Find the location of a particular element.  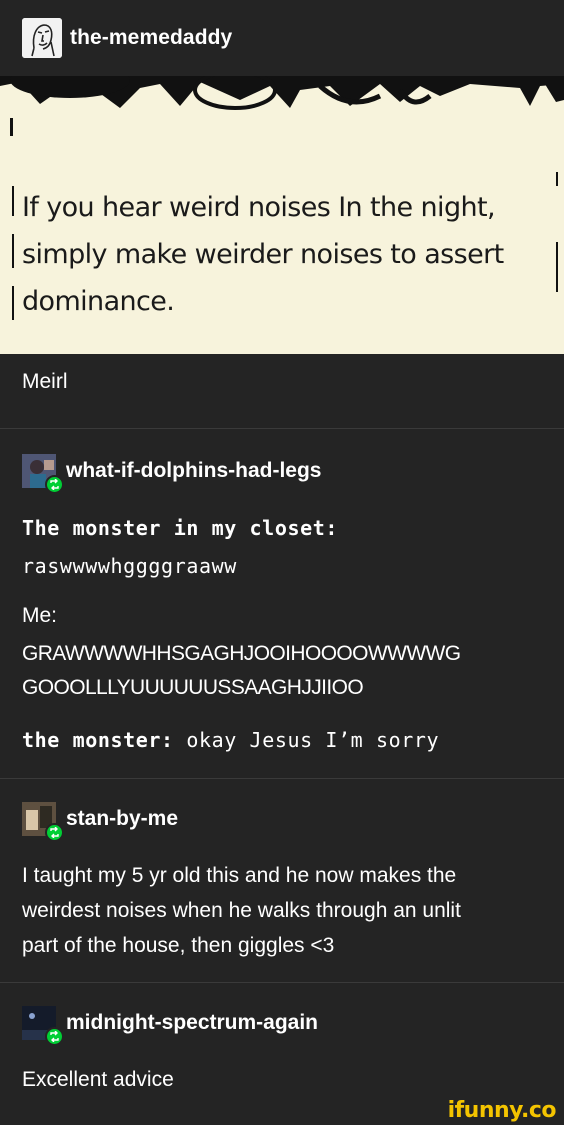

meme-left-marks is located at coordinates (13, 253).